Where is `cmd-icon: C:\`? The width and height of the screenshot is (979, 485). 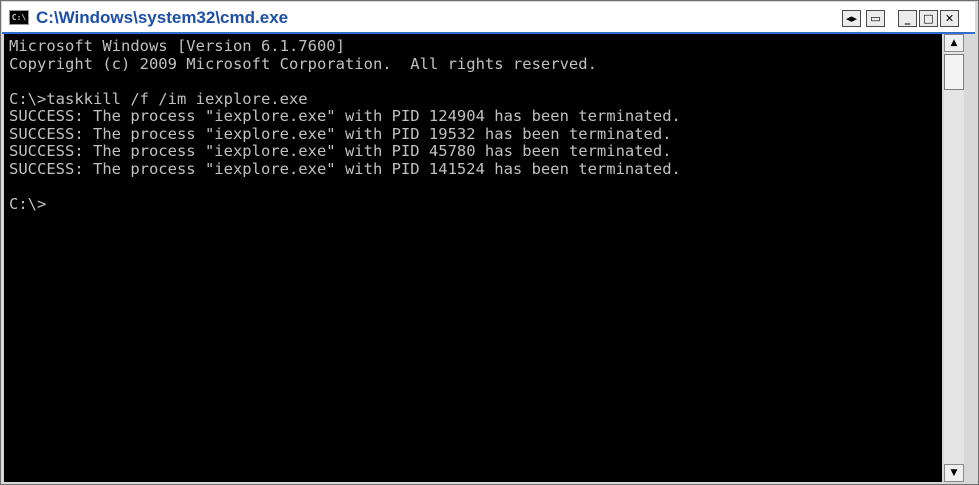 cmd-icon: C:\ is located at coordinates (19, 17).